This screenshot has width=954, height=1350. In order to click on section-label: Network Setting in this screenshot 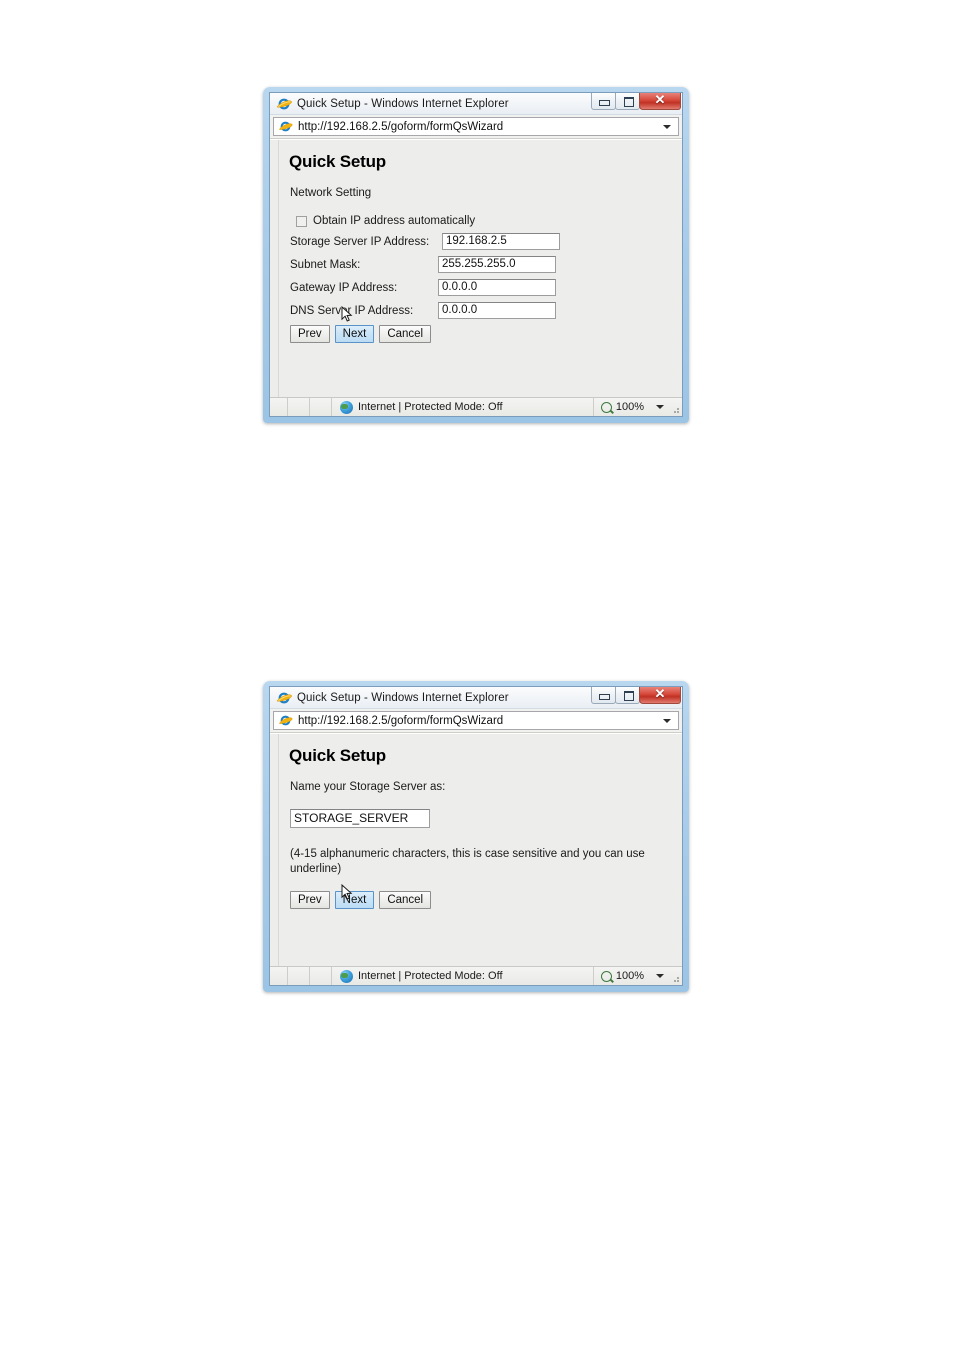, I will do `click(331, 193)`.